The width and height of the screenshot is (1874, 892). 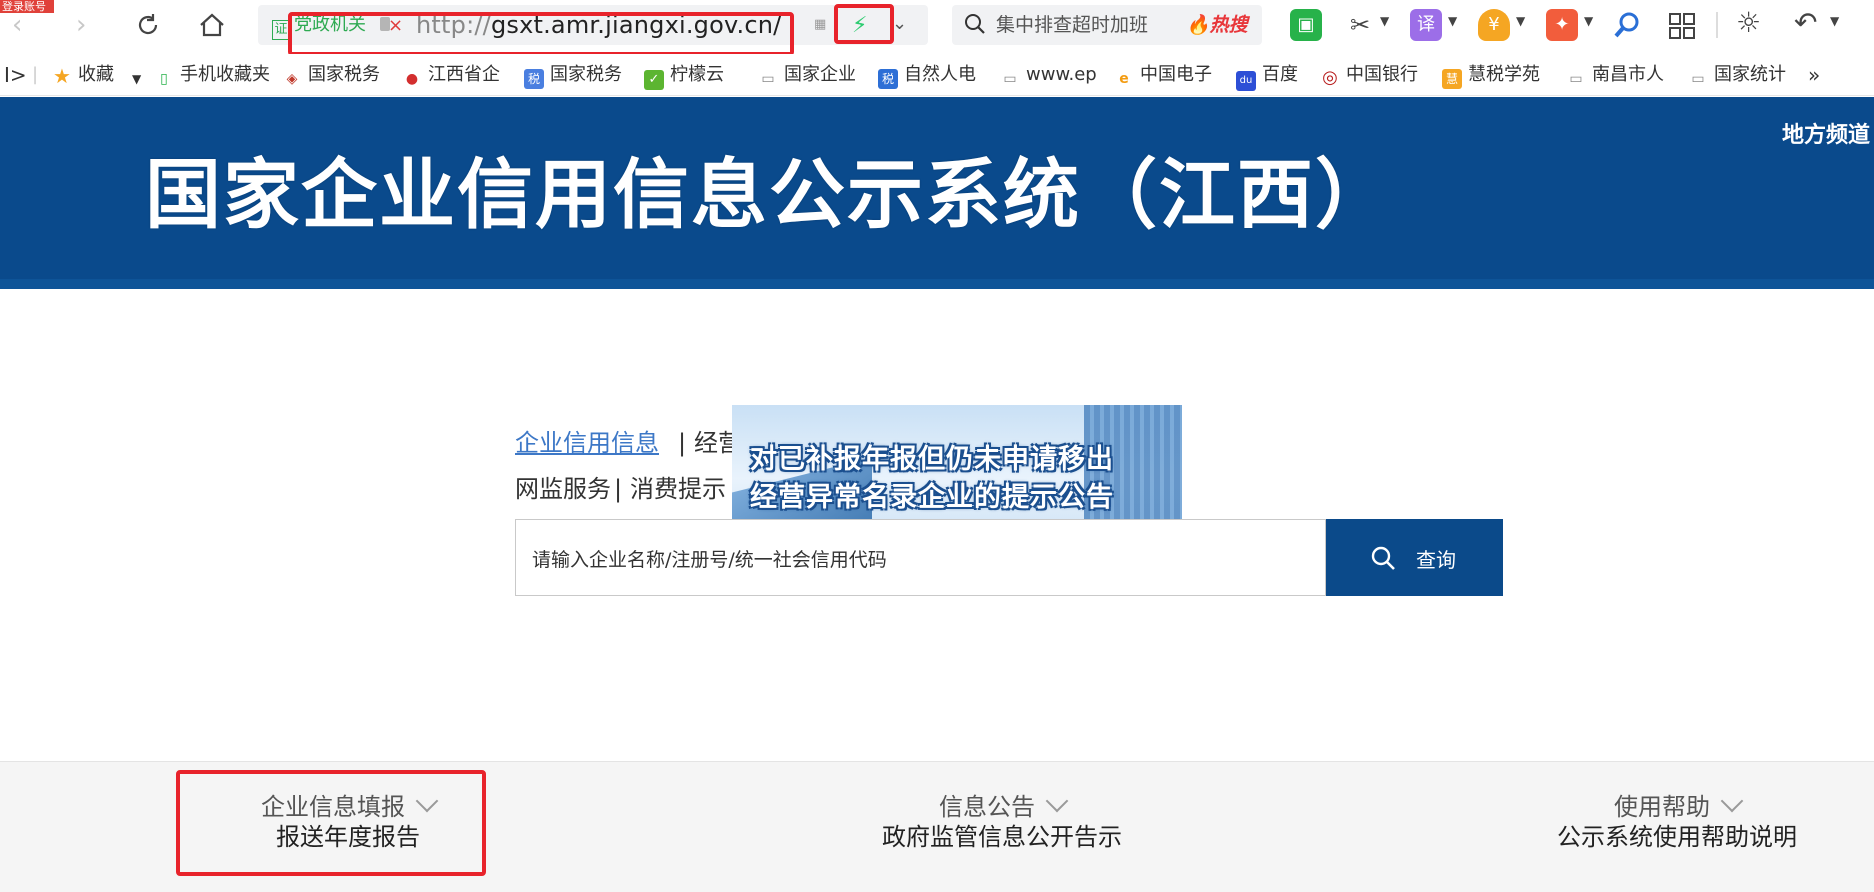 What do you see at coordinates (412, 79) in the screenshot?
I see `emblem-icon: ●` at bounding box center [412, 79].